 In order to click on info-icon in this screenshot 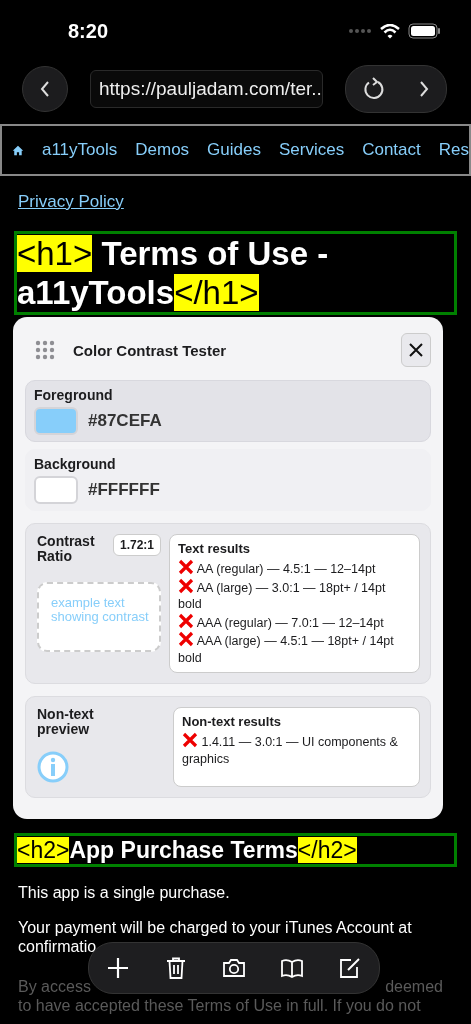, I will do `click(53, 767)`.